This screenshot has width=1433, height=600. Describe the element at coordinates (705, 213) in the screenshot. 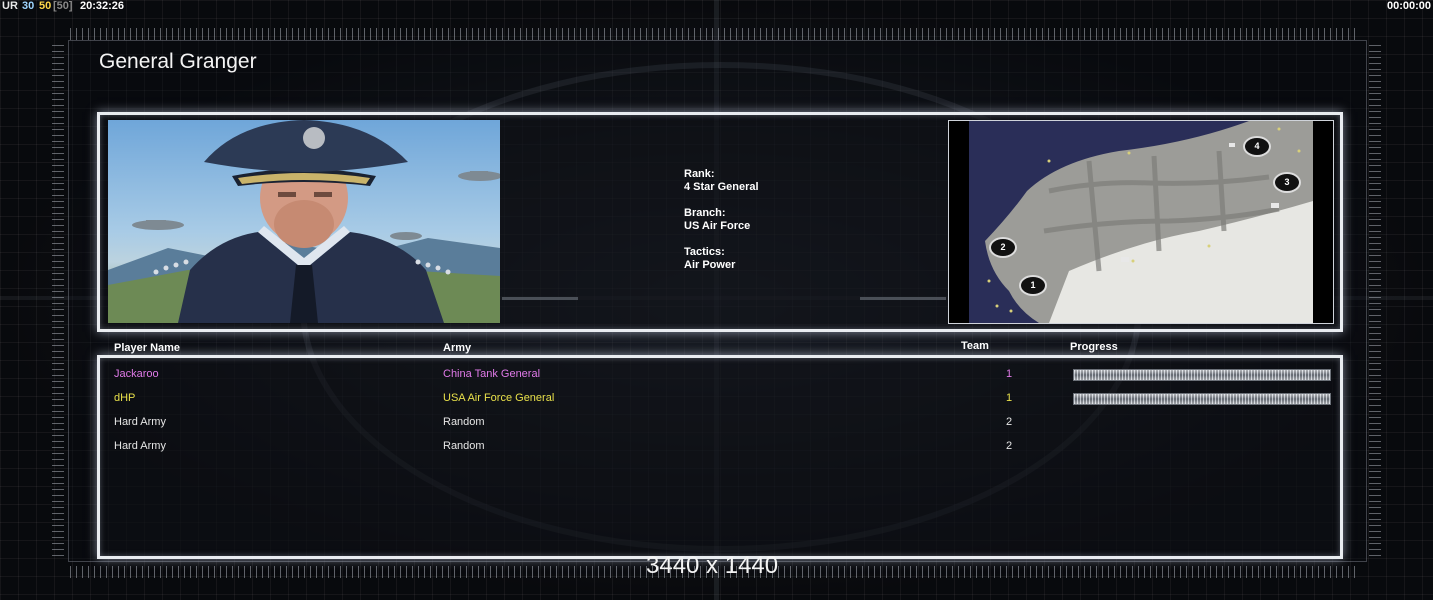

I see `branch-label: Branch:` at that location.